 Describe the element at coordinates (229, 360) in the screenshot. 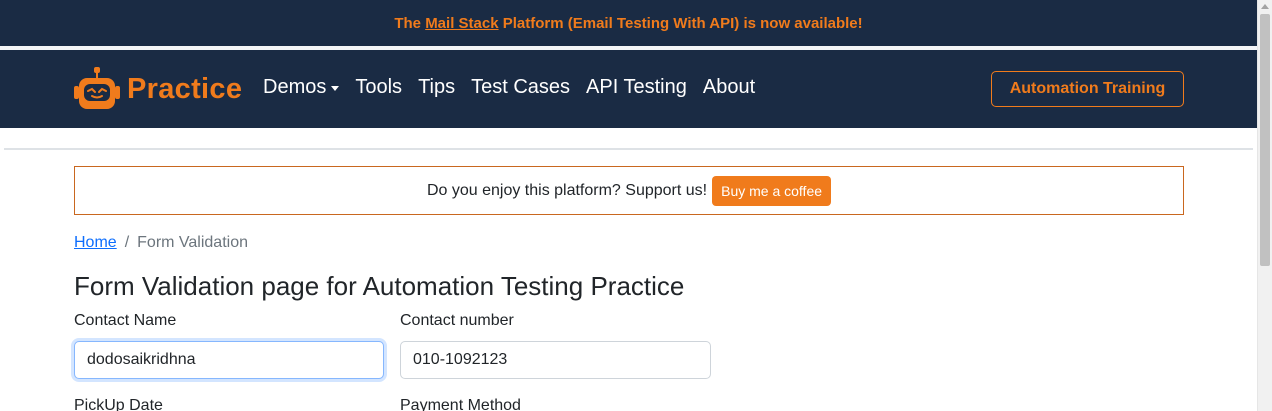

I see `contact-name-input` at that location.